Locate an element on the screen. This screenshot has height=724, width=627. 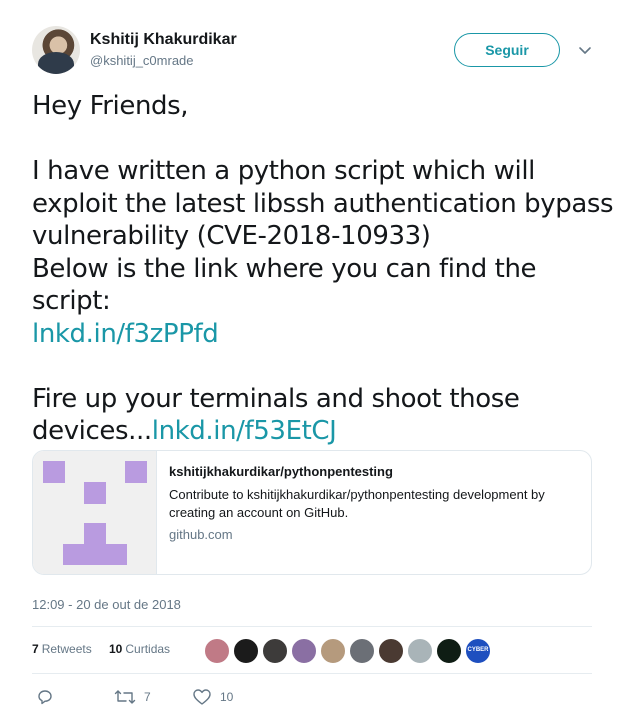
author-name: Kshitij Khakurdikar is located at coordinates (163, 40).